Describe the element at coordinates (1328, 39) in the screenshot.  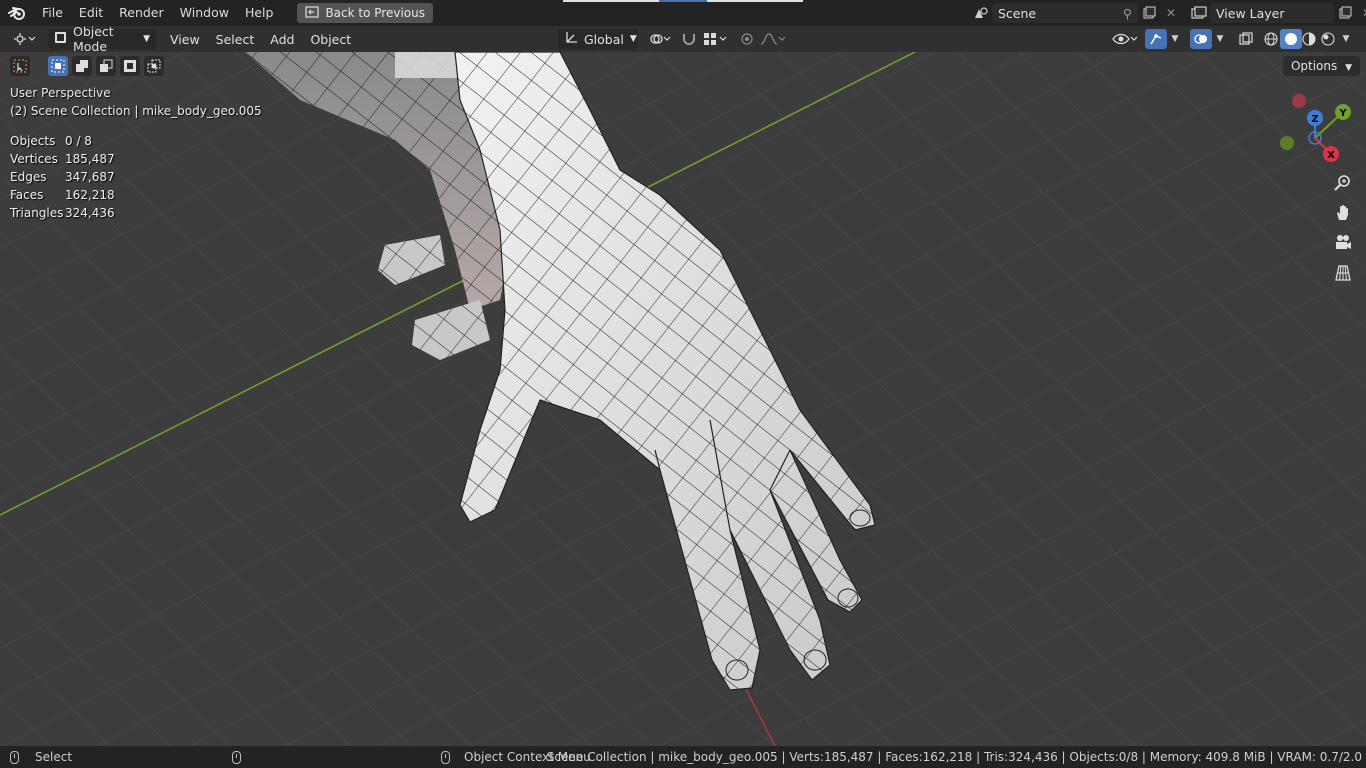
I see `rendered-shading-icon` at that location.